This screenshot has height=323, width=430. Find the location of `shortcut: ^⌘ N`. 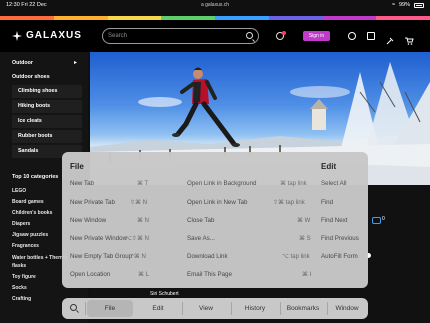

shortcut: ^⌘ N is located at coordinates (138, 257).